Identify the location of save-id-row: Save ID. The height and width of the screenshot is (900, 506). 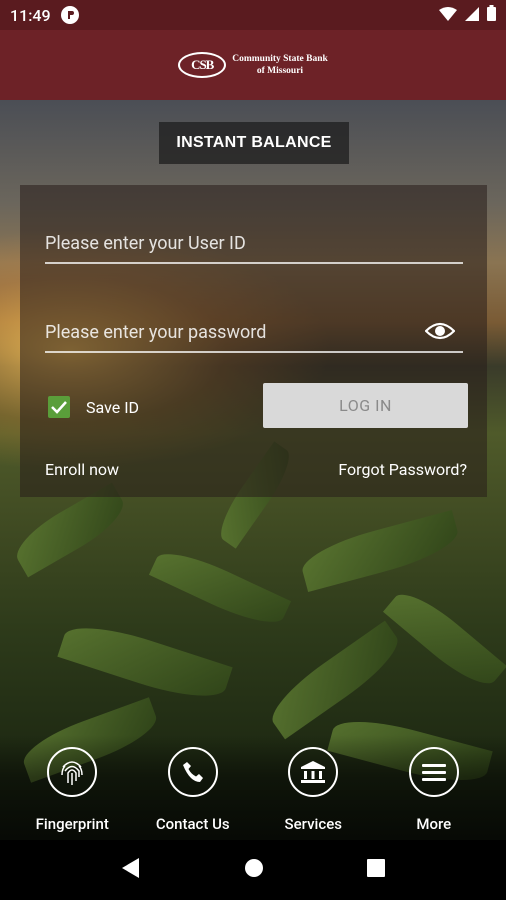
(93, 407).